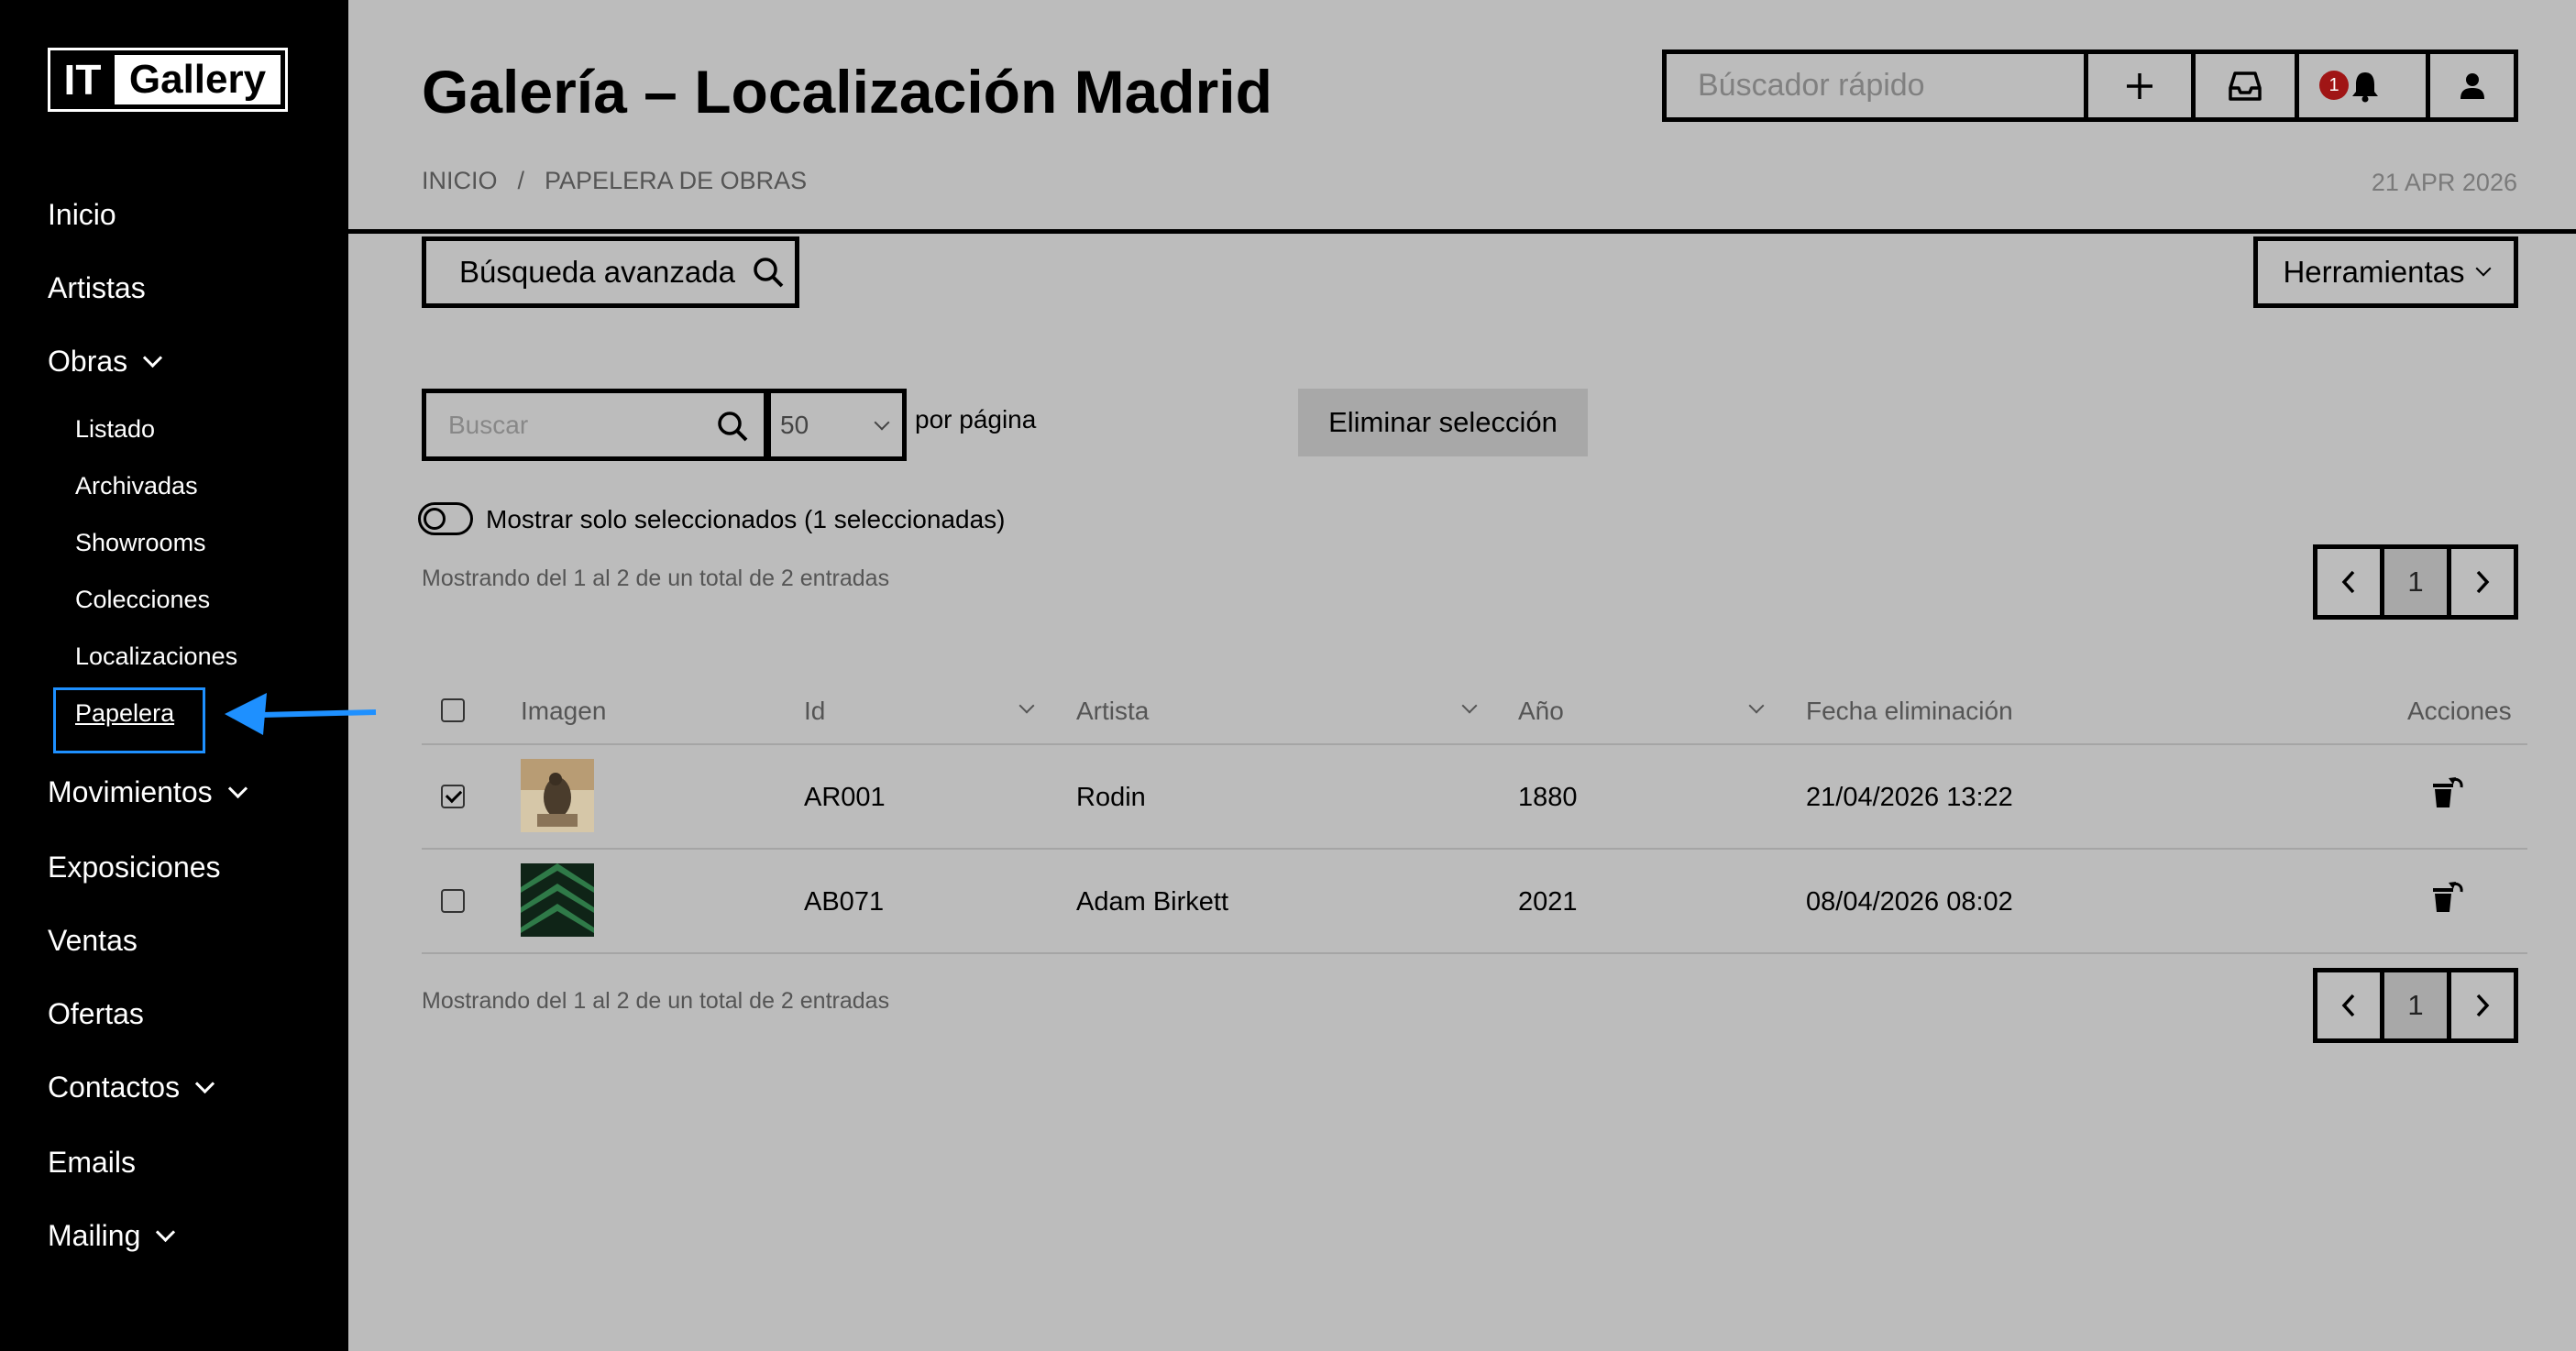  I want to click on sidebar-subitem-colecciones: Colecciones, so click(142, 600).